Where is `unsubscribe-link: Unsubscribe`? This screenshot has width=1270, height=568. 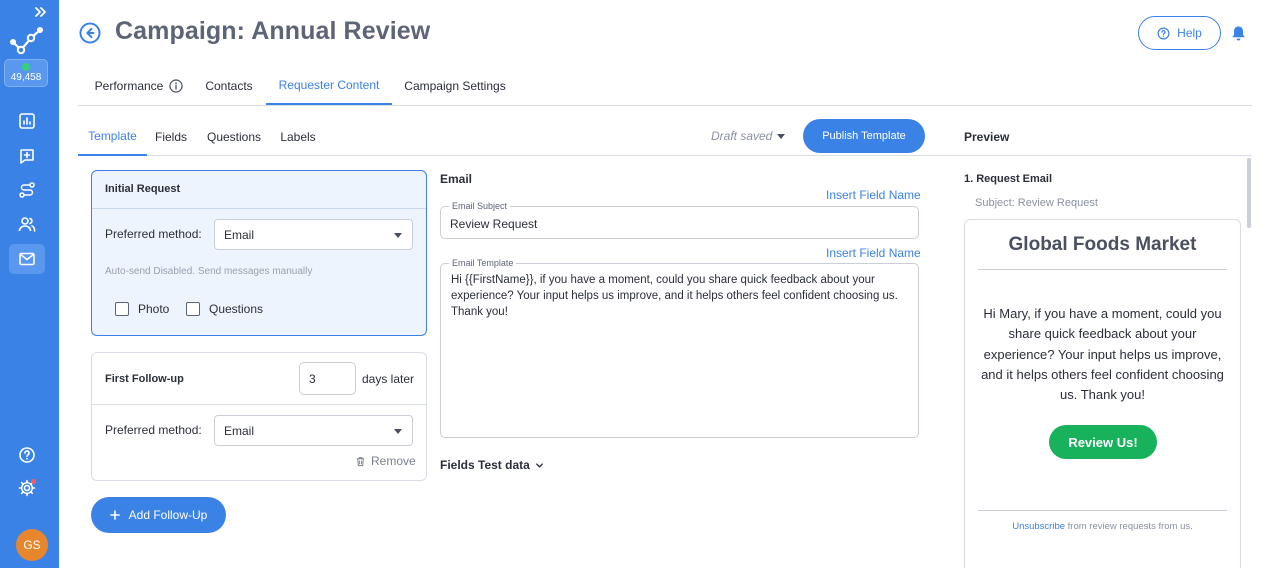
unsubscribe-link: Unsubscribe is located at coordinates (1038, 526).